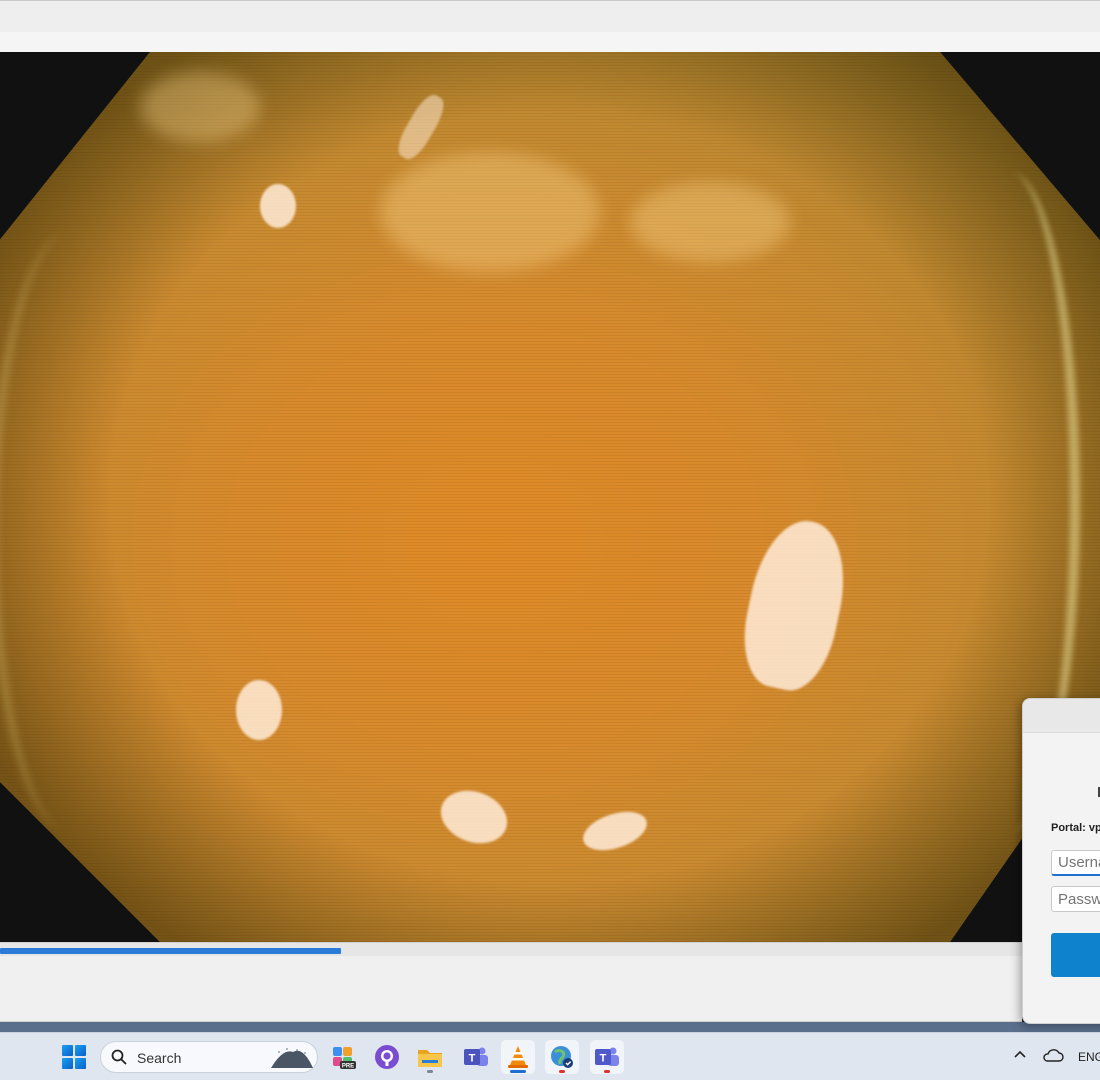 The image size is (1100, 1080). I want to click on search-icon, so click(119, 1057).